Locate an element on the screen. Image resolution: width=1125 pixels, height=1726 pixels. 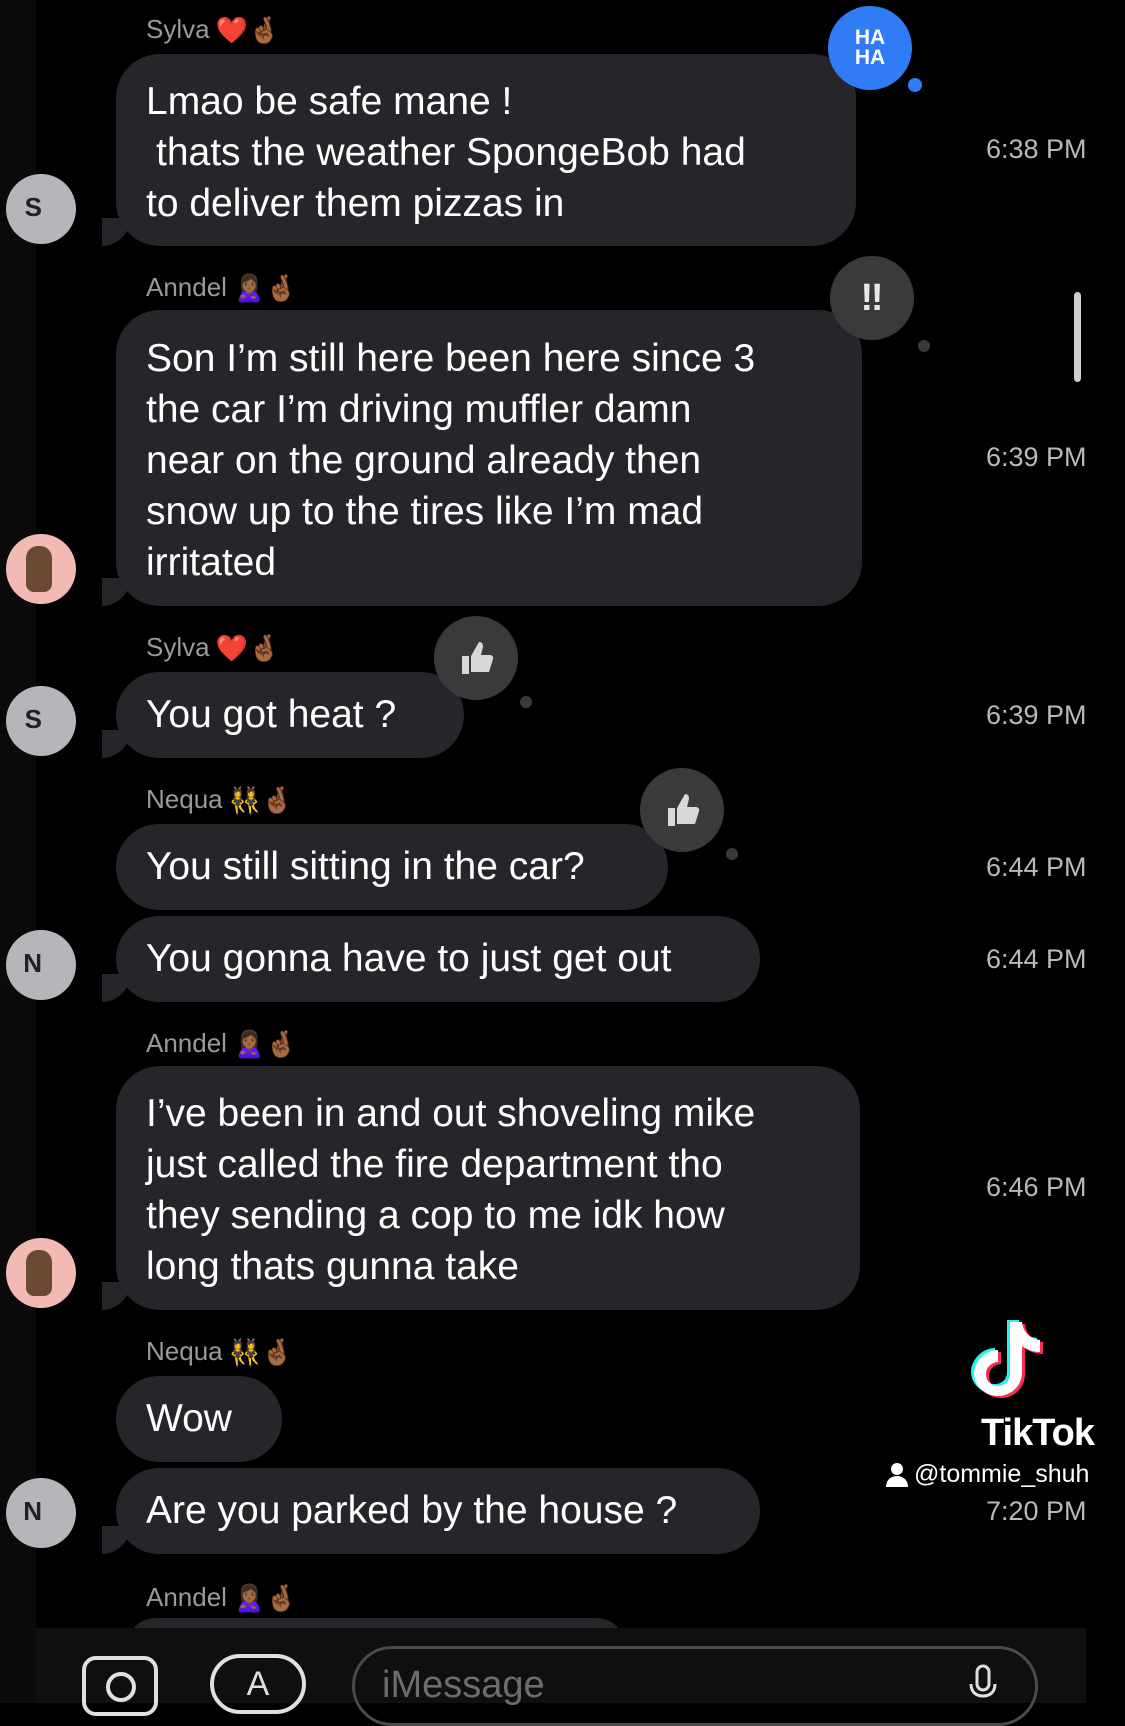
message-line: they sending a cop to me idk how is located at coordinates (435, 1215).